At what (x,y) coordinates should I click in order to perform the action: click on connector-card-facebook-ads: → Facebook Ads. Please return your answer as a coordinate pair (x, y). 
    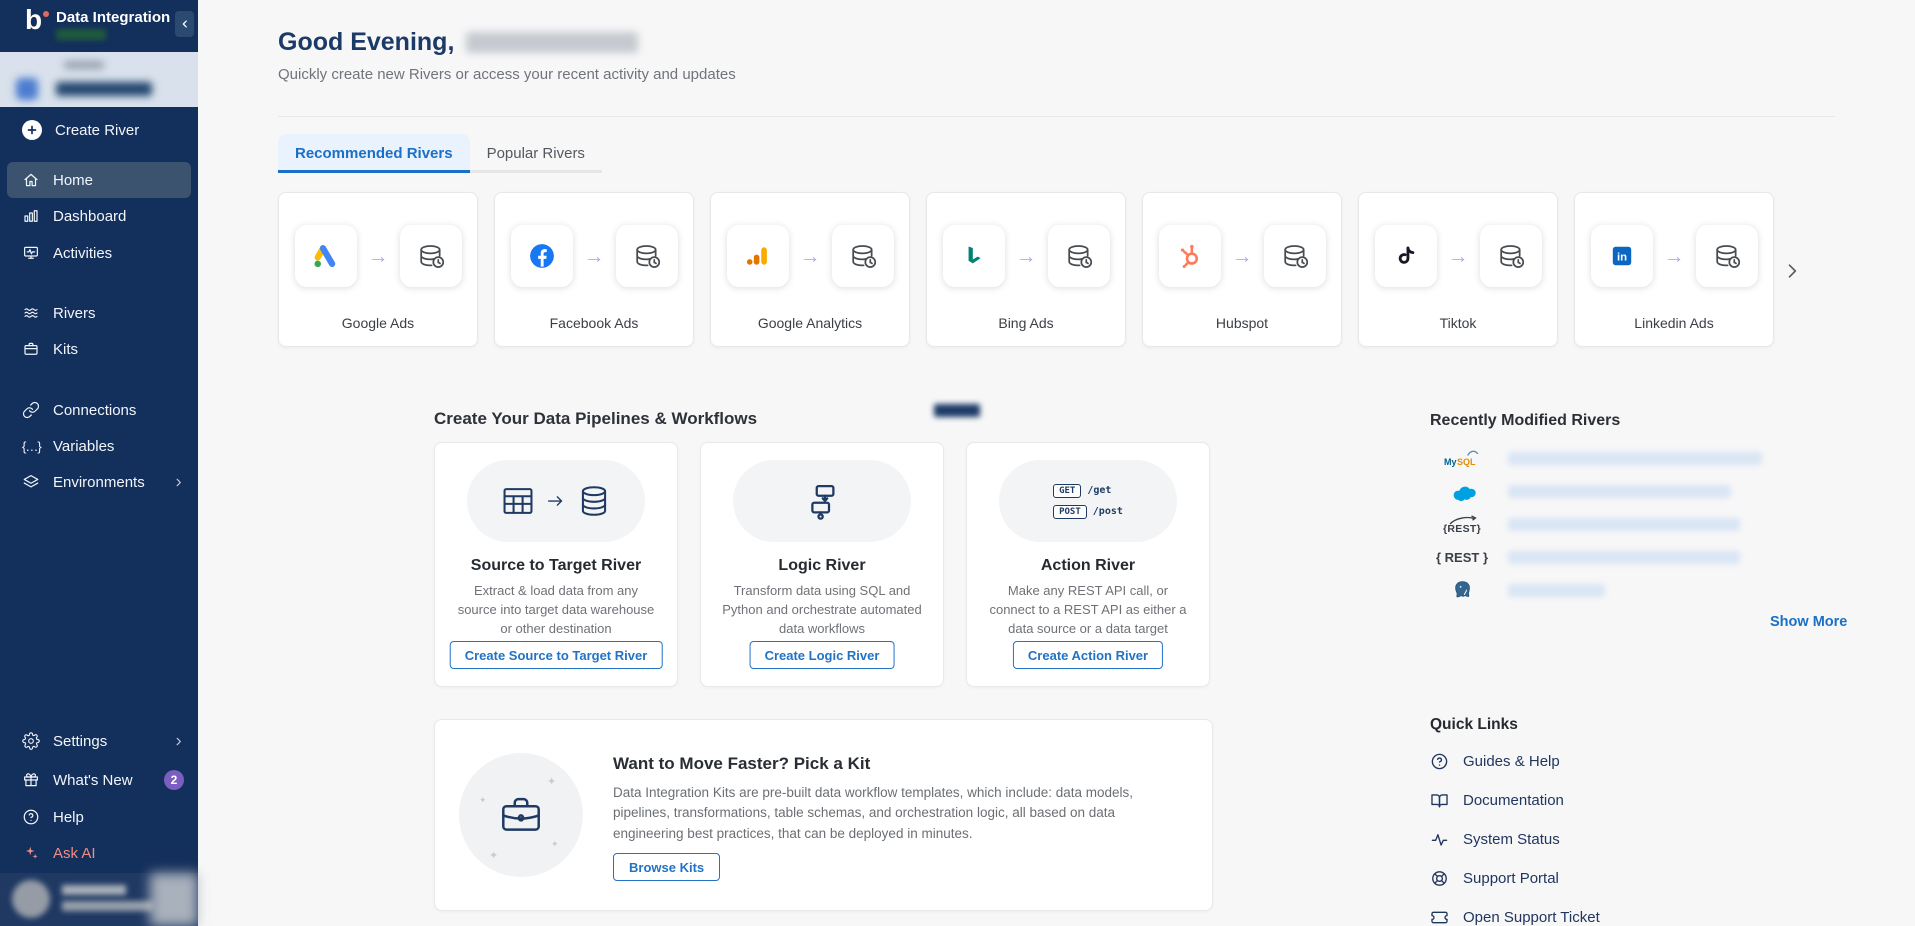
    Looking at the image, I should click on (594, 269).